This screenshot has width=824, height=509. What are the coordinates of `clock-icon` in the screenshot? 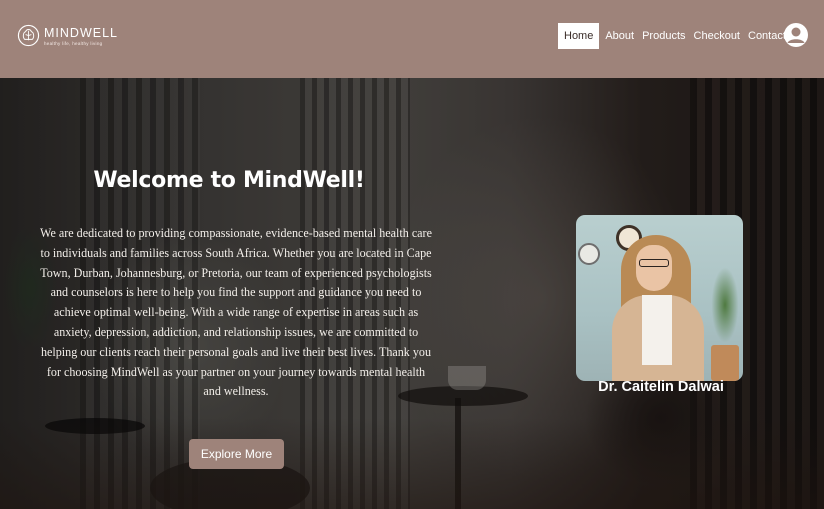 It's located at (589, 254).